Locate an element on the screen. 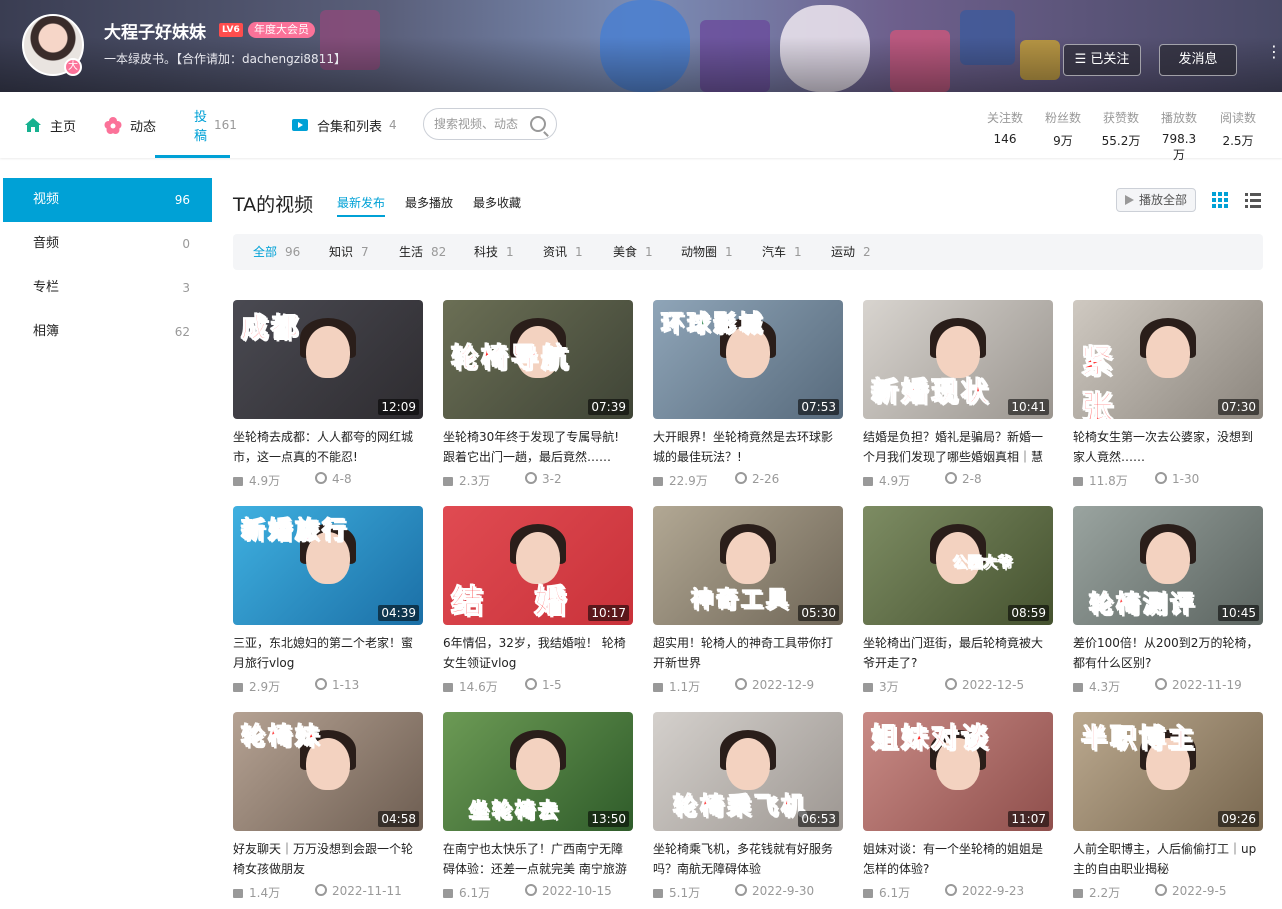 The width and height of the screenshot is (1282, 909). video-title: 超实用！轮椅人的神奇工具带你打开新世界 is located at coordinates (748, 653).